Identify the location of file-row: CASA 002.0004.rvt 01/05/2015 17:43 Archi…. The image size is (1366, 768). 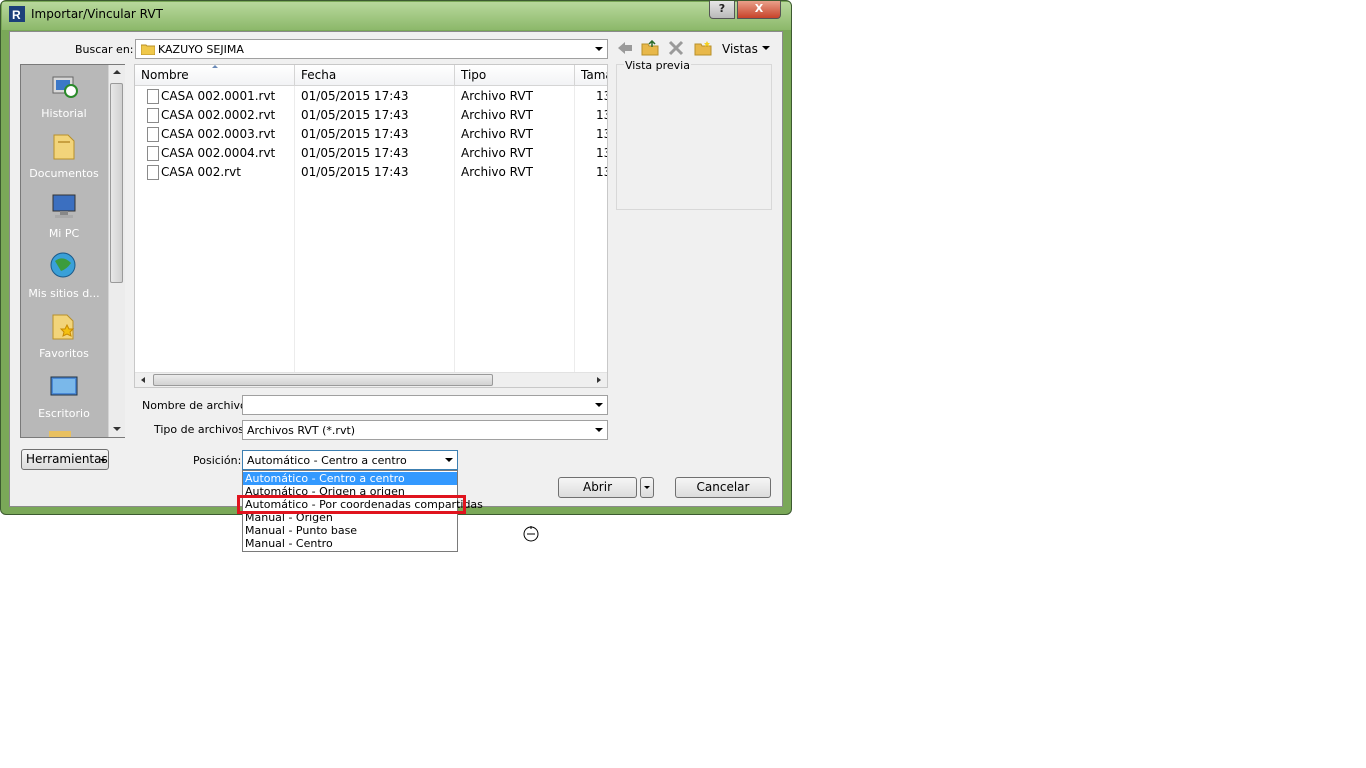
(371, 153).